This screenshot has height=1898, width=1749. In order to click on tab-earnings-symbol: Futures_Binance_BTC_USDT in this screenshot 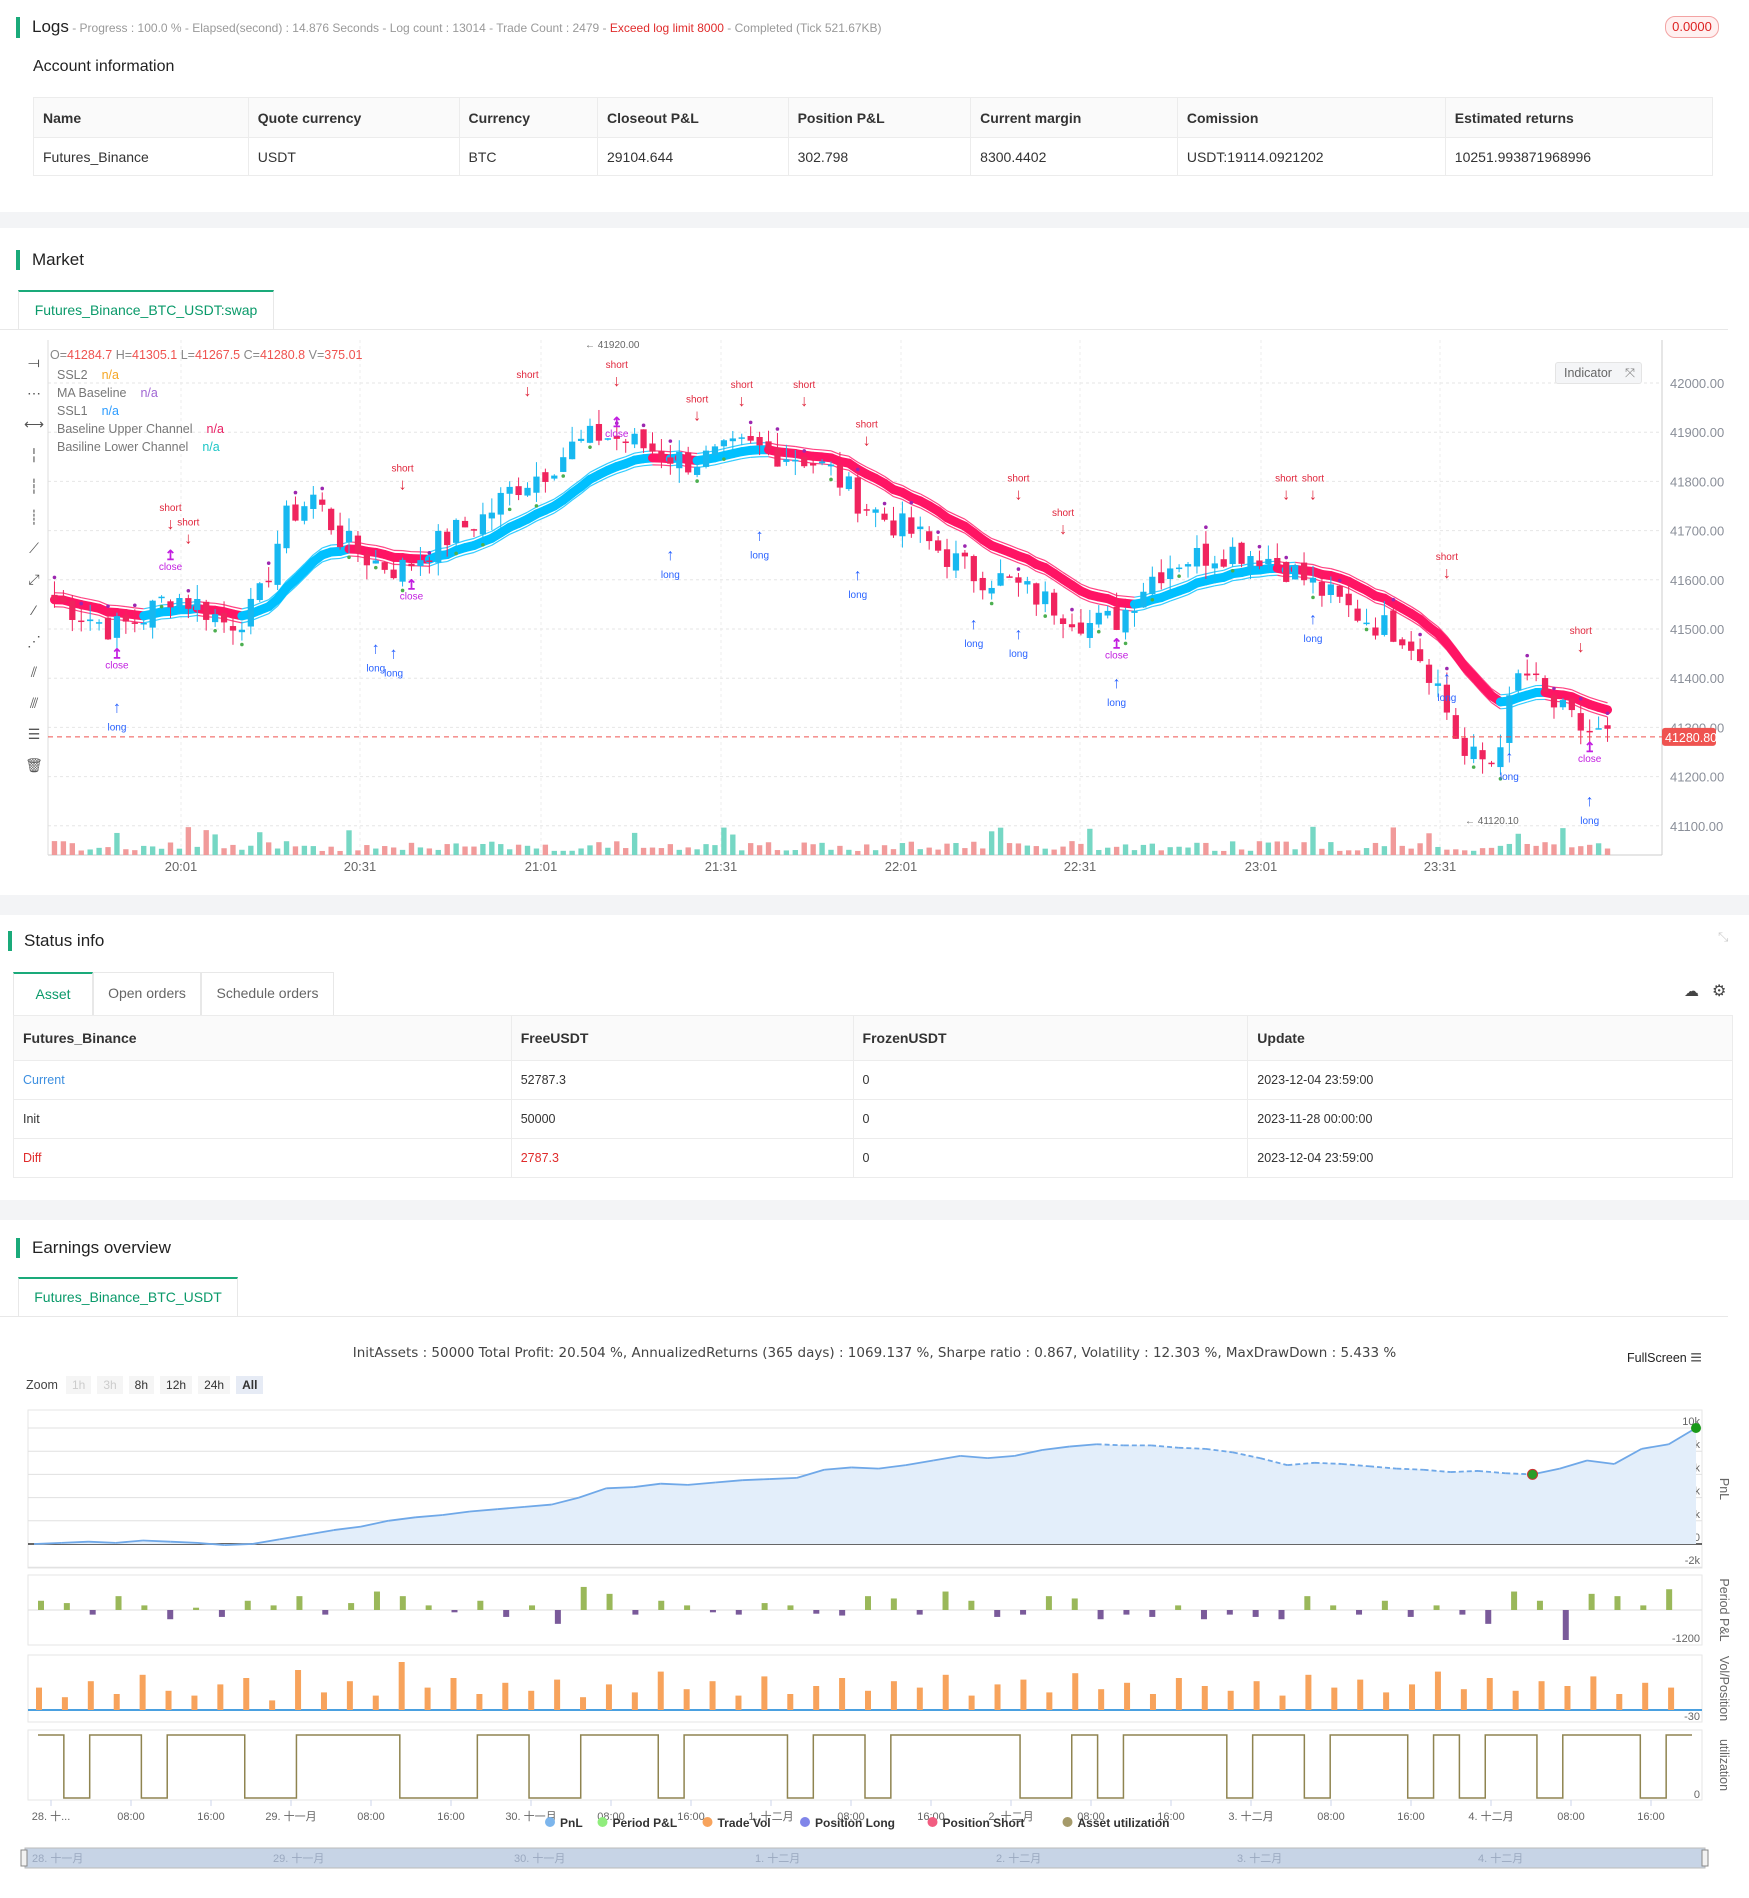, I will do `click(128, 1297)`.